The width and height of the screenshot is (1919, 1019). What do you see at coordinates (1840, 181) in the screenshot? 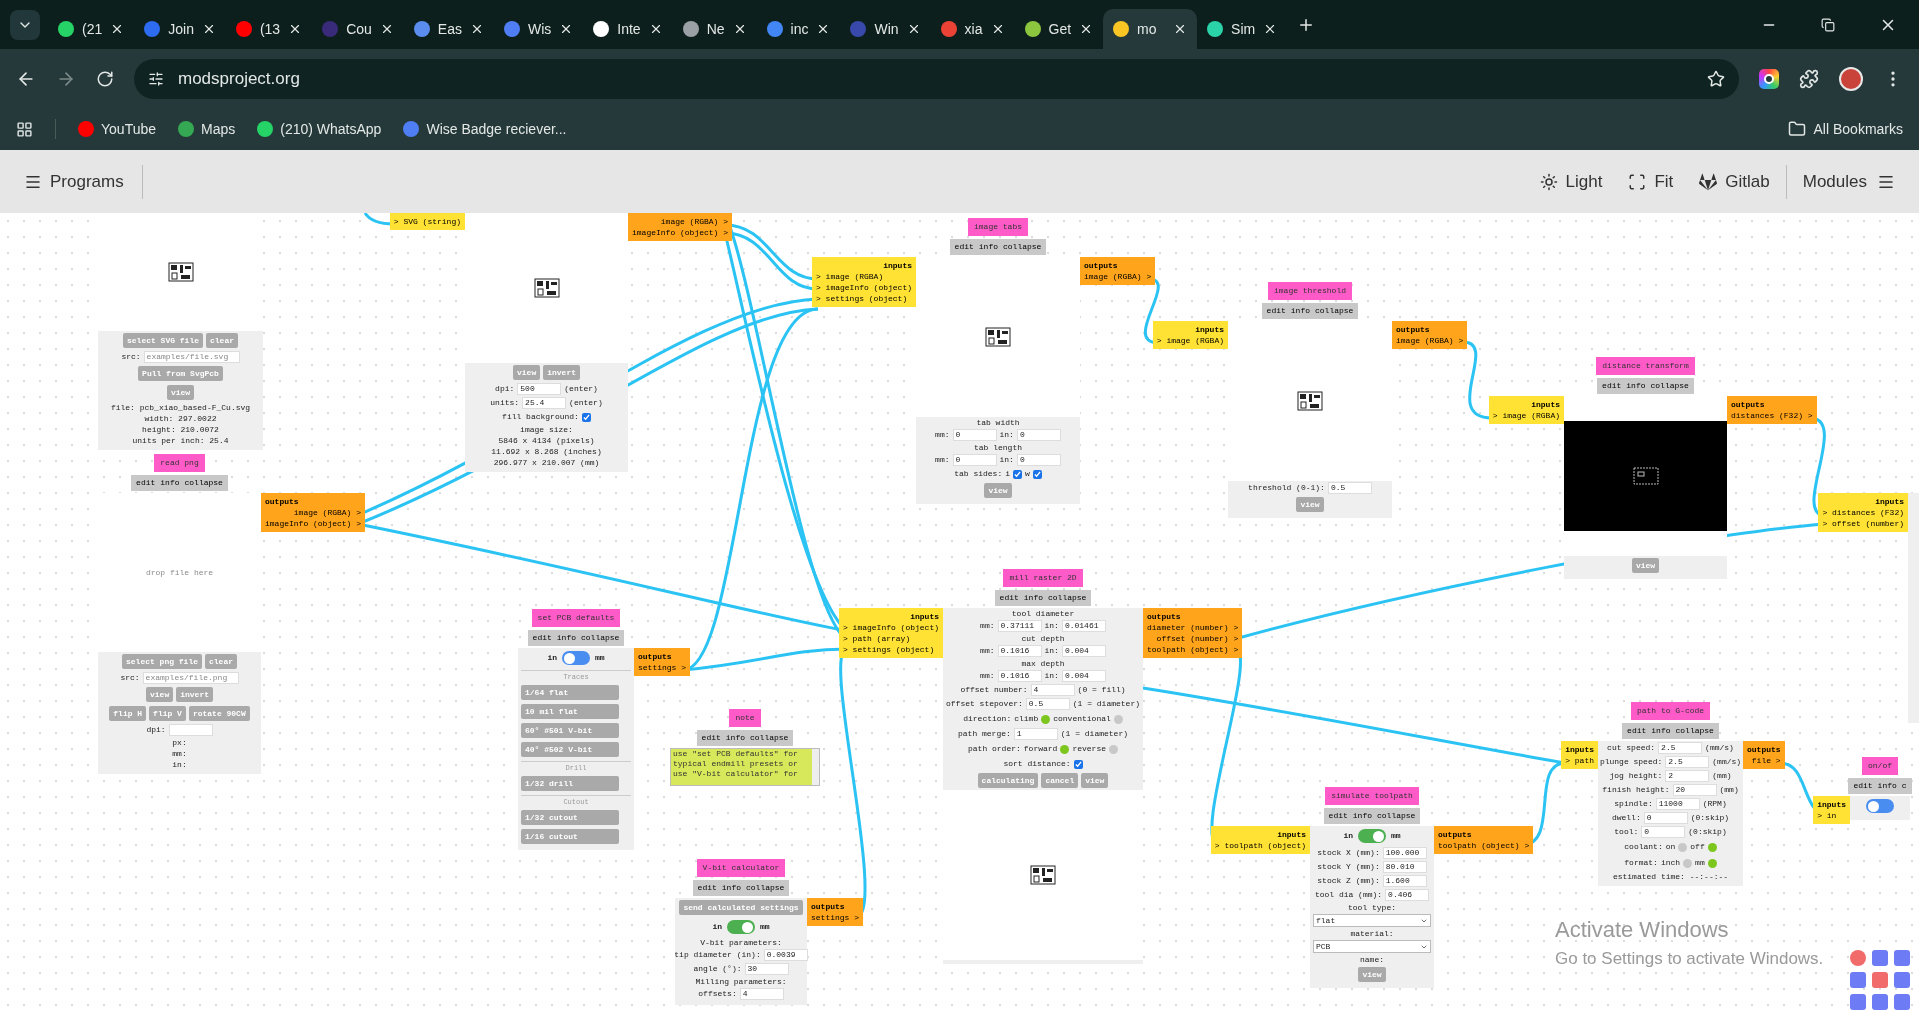
I see `modules-button: Modules` at bounding box center [1840, 181].